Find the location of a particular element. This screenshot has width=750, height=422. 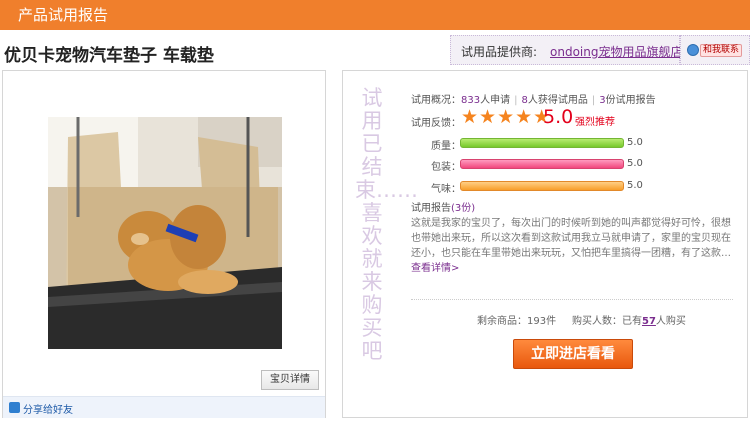

product-title: 优贝卡宠物汽车垫子 车载垫 is located at coordinates (109, 56).